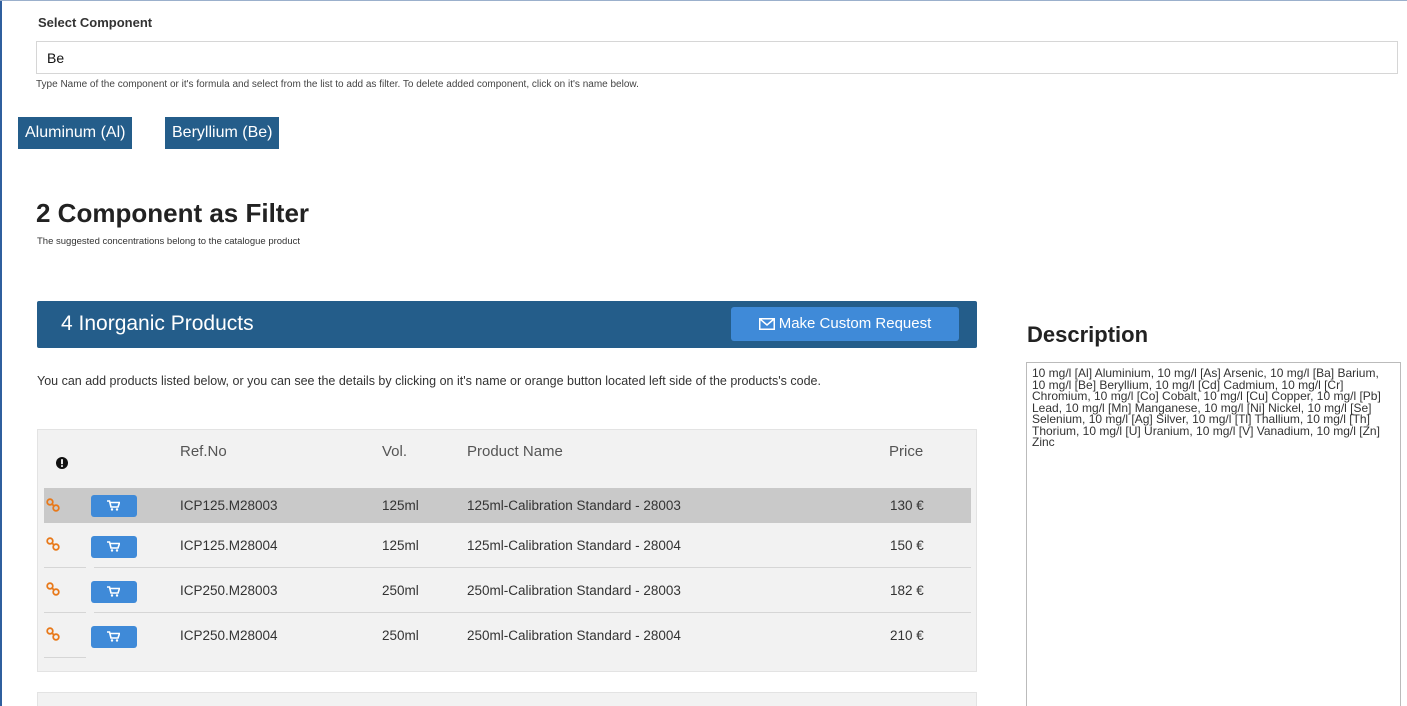 The width and height of the screenshot is (1407, 706). I want to click on row-ref: ICP250.M28003, so click(229, 590).